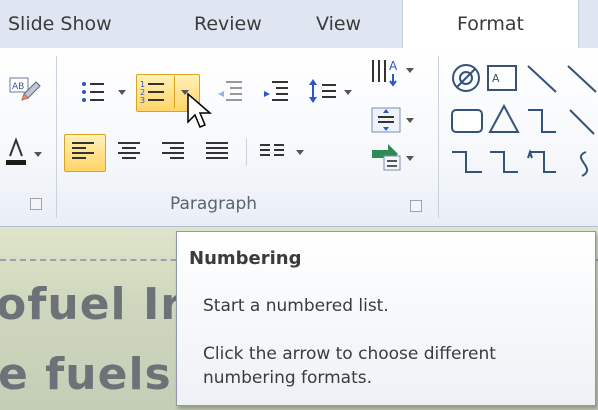 The height and width of the screenshot is (410, 598). What do you see at coordinates (174, 92) in the screenshot?
I see `numbering-split-divider` at bounding box center [174, 92].